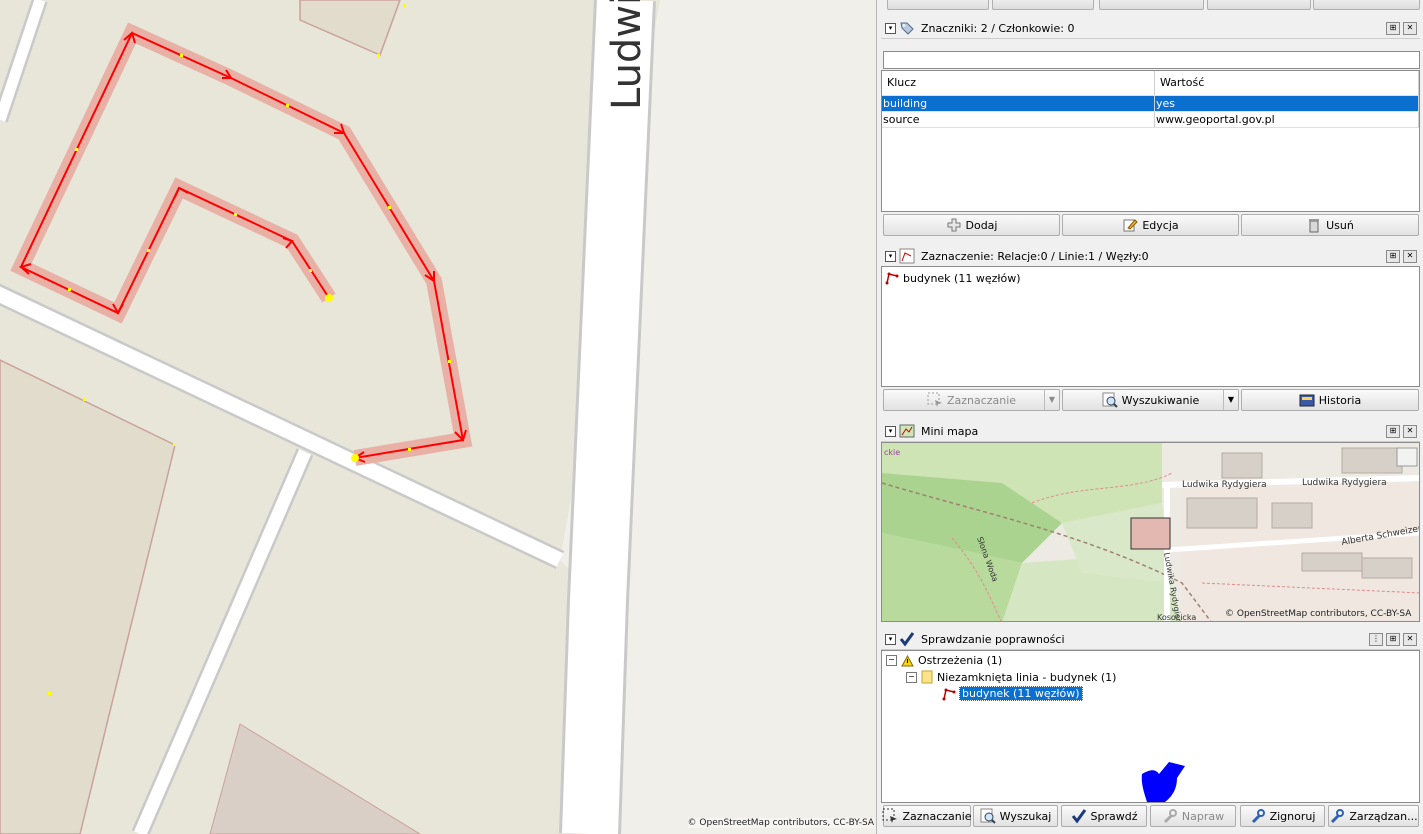  I want to click on validator-panel-title: Sprawdzanie poprawności, so click(993, 639).